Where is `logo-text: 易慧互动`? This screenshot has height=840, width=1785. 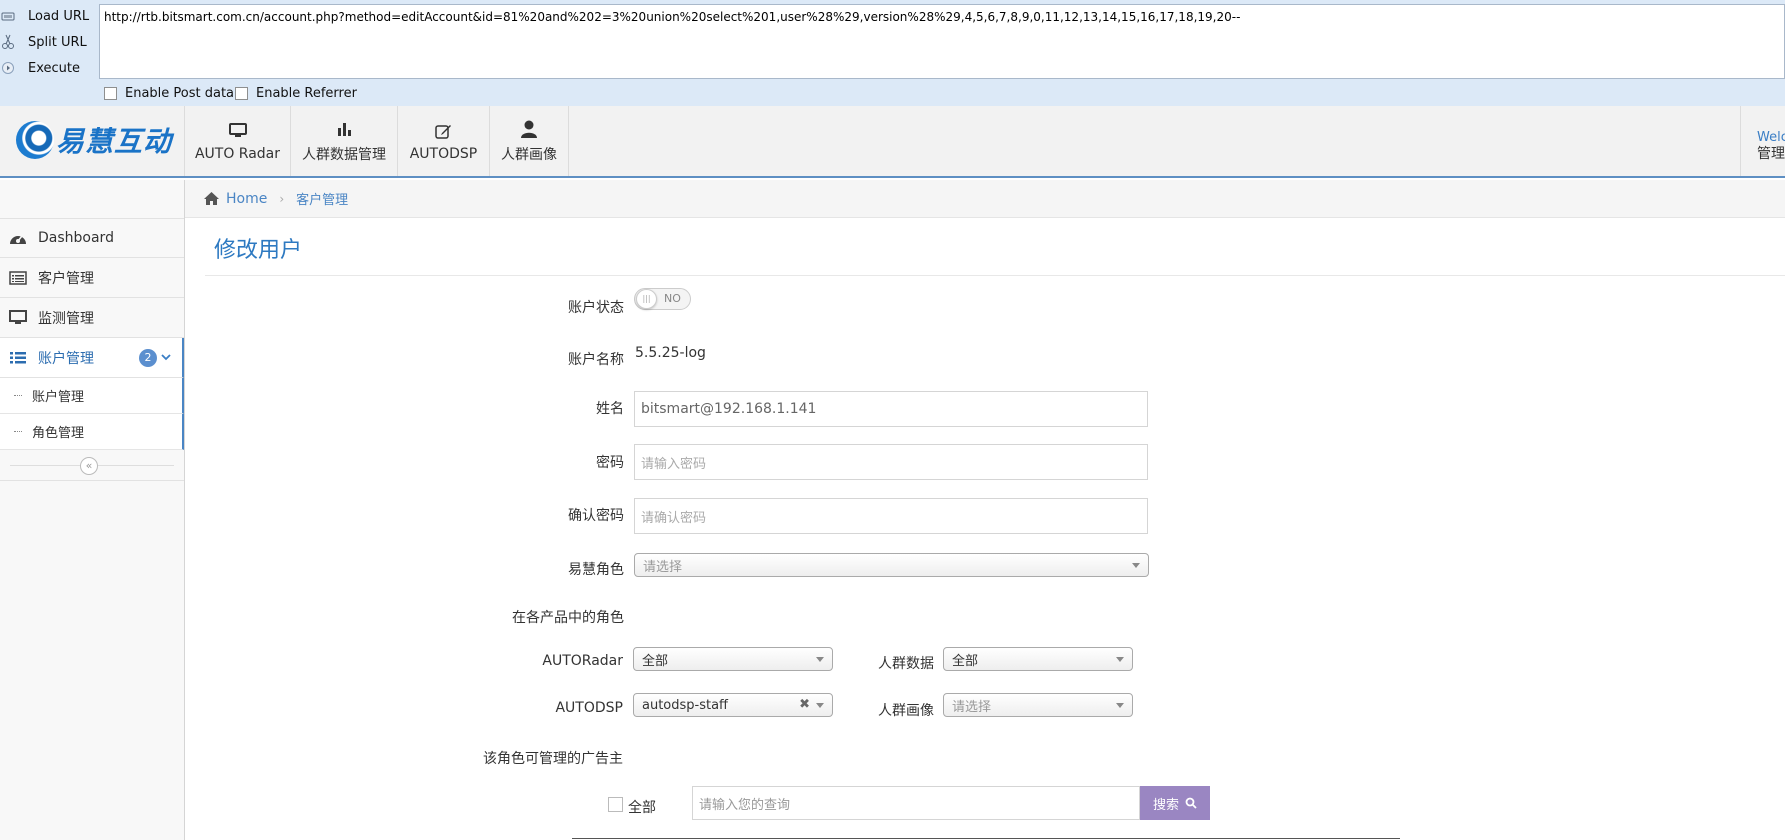
logo-text: 易慧互动 is located at coordinates (114, 141).